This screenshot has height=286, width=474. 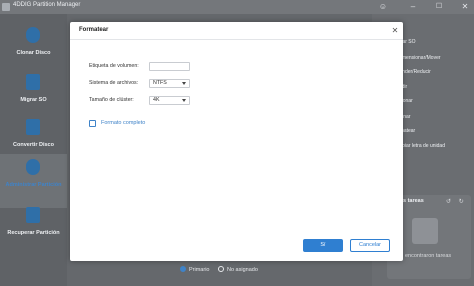 I want to click on clone-disk-icon, so click(x=33, y=35).